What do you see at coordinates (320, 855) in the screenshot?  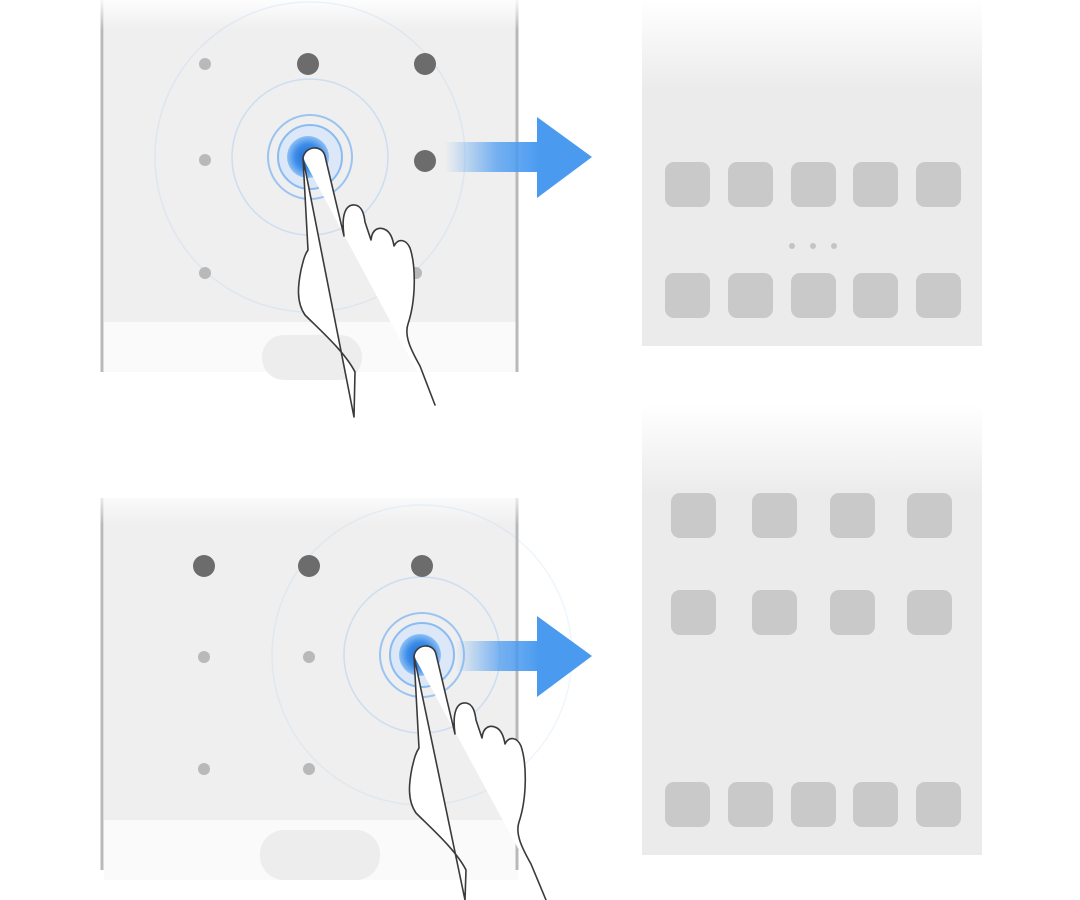 I see `home-button` at bounding box center [320, 855].